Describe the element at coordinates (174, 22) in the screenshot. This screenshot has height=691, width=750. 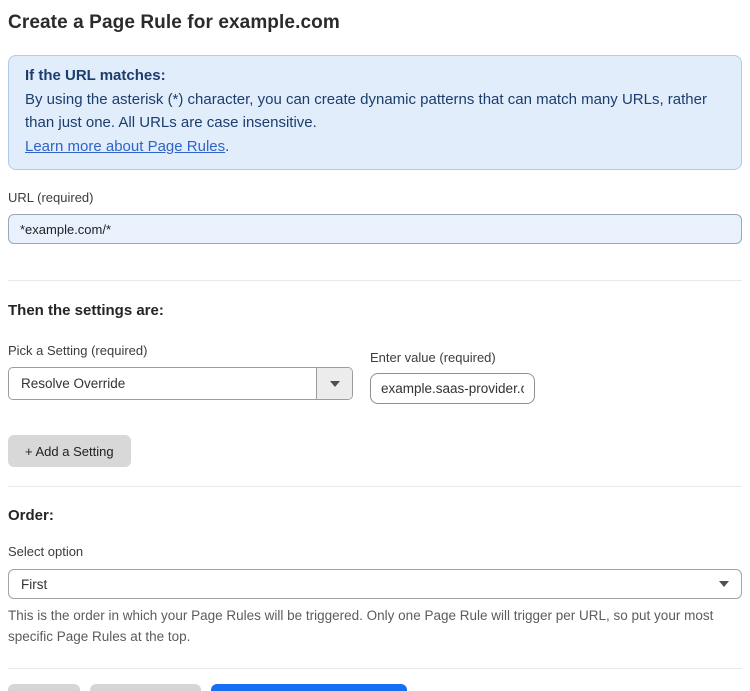
I see `page-title: Create a Page Rule for example.com` at that location.